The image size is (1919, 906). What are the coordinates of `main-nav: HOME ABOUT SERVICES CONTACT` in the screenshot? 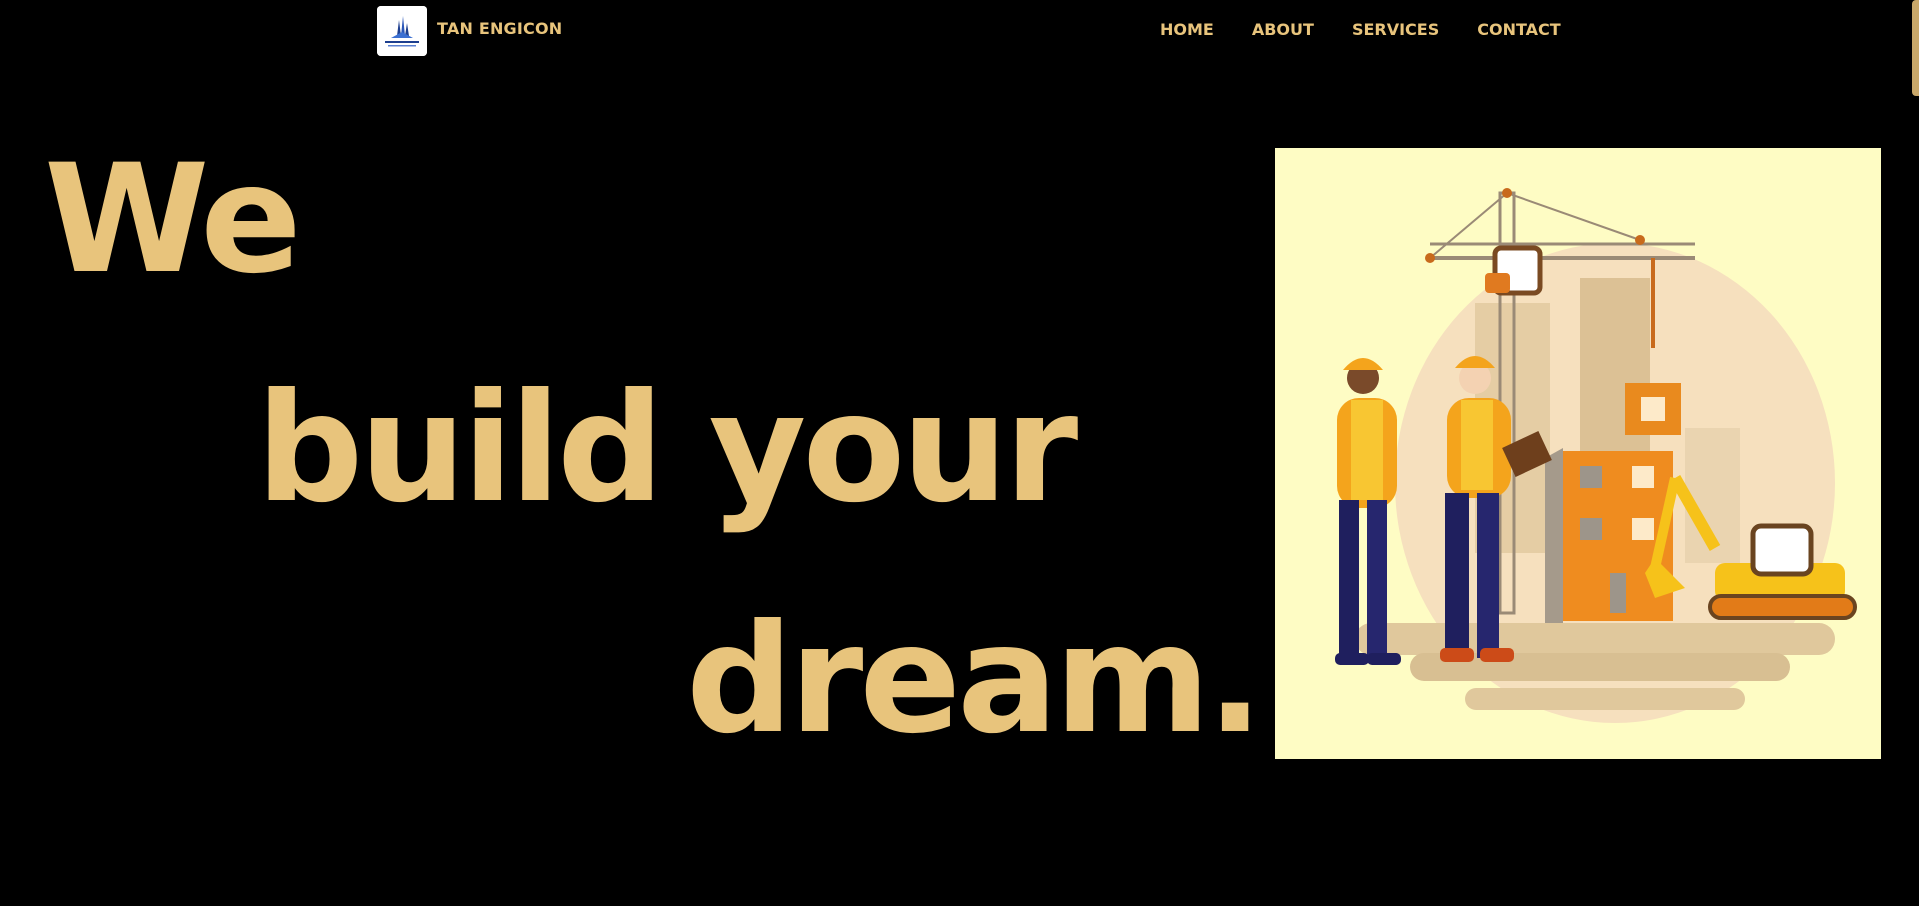 It's located at (1360, 29).